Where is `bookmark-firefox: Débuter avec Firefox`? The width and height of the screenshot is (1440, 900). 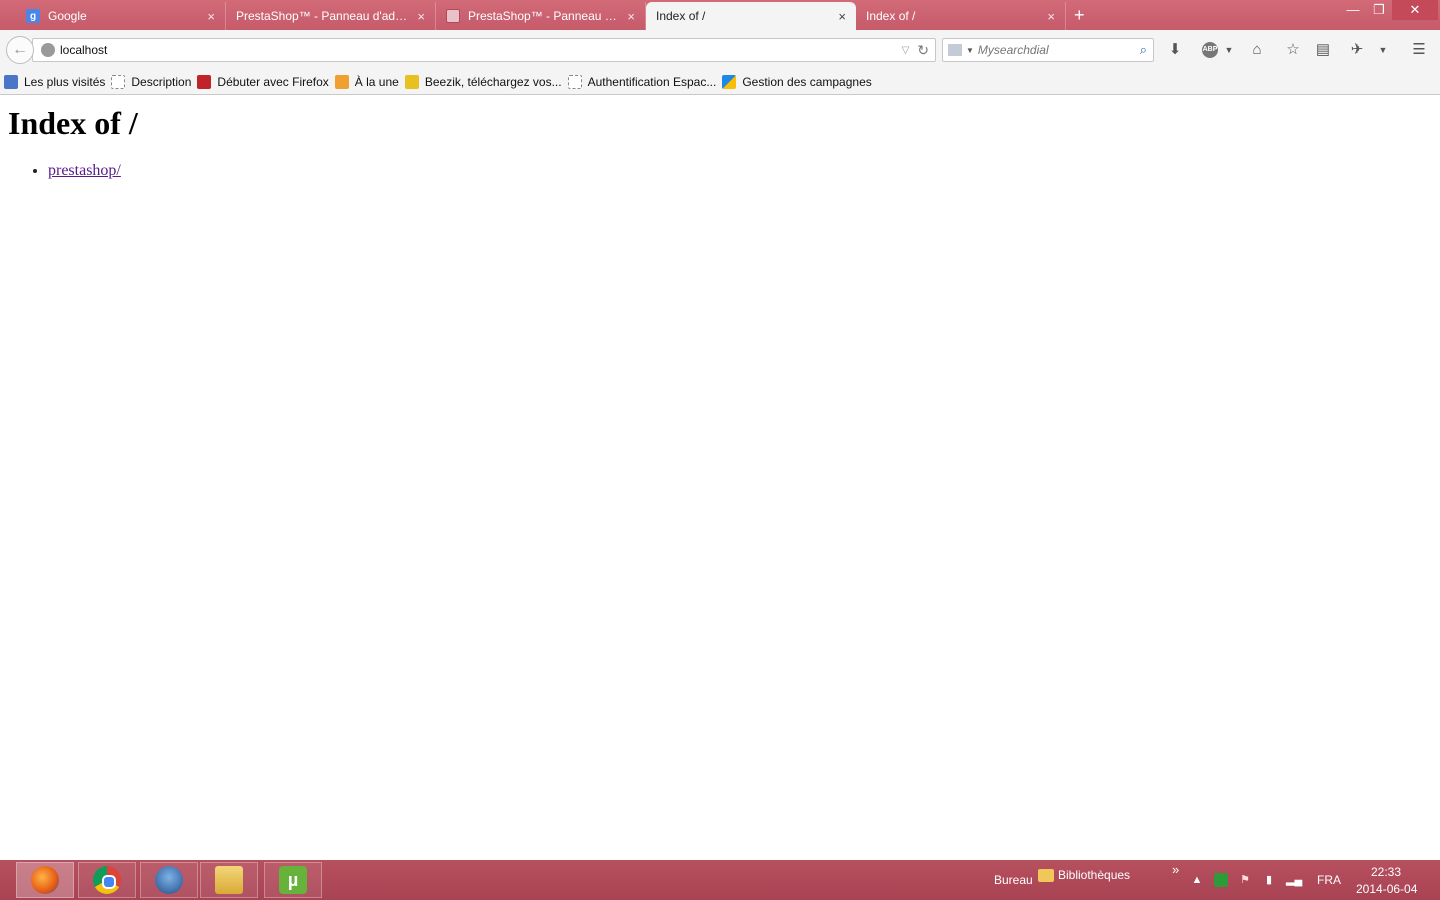
bookmark-firefox: Débuter avec Firefox is located at coordinates (263, 82).